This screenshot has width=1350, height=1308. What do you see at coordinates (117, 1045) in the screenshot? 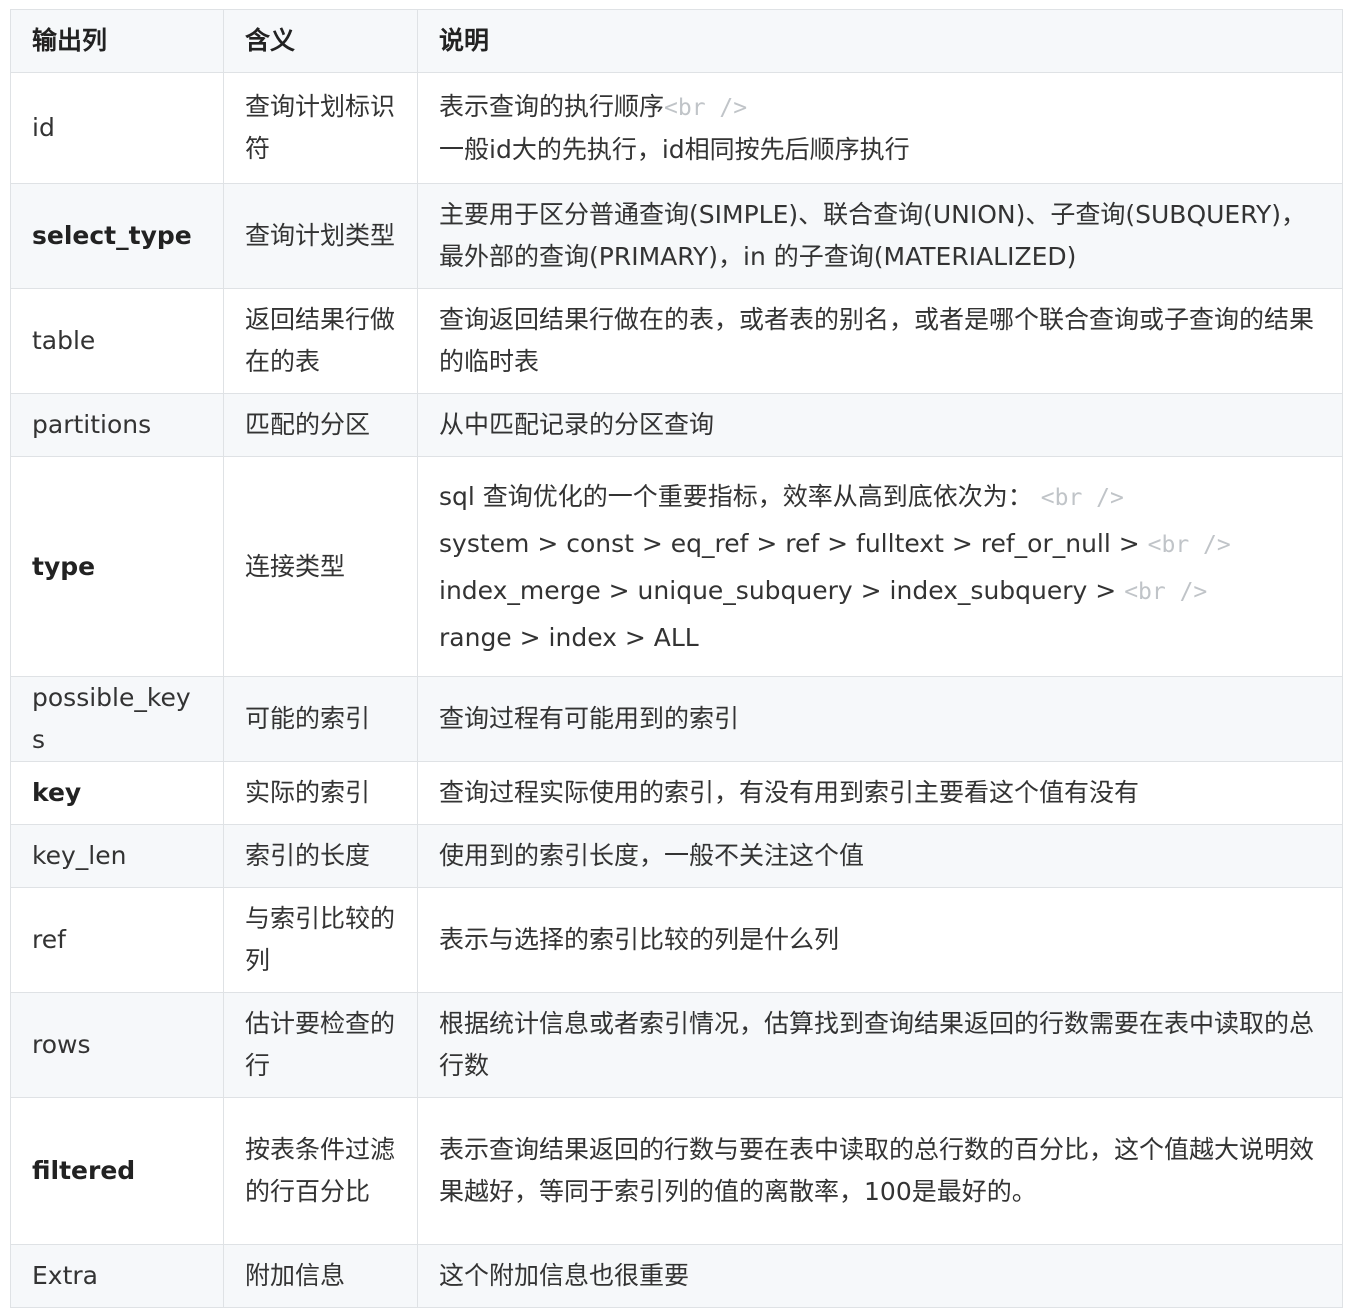
I see `cell-column-name: rows` at bounding box center [117, 1045].